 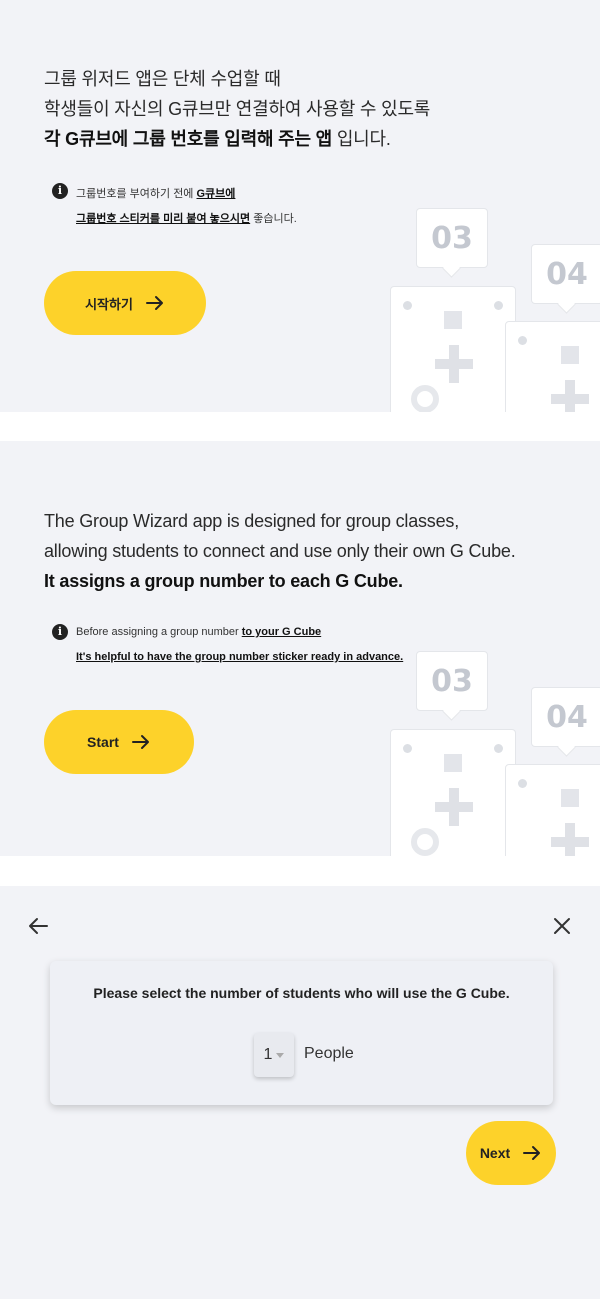 What do you see at coordinates (280, 1055) in the screenshot?
I see `chevron-down-icon` at bounding box center [280, 1055].